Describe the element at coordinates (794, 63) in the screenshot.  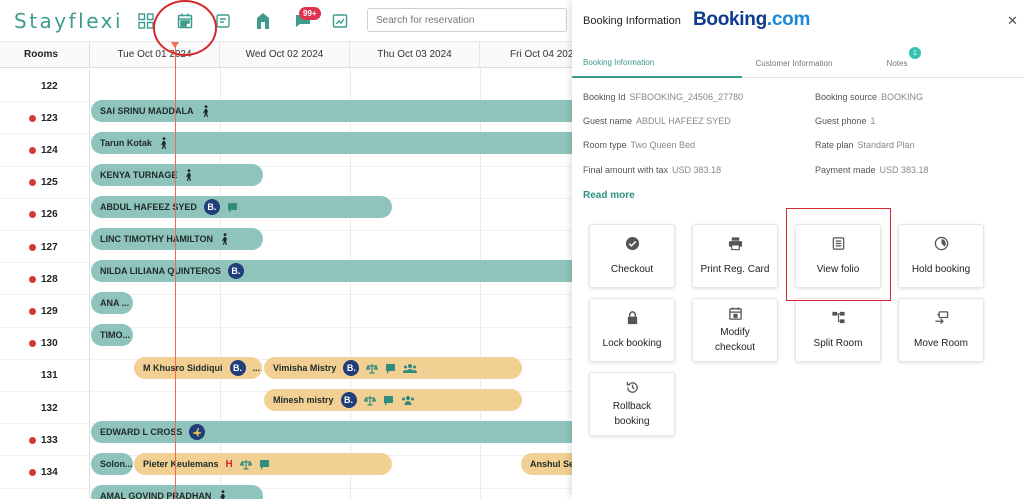
I see `tab-customer-information: Customer Information` at that location.